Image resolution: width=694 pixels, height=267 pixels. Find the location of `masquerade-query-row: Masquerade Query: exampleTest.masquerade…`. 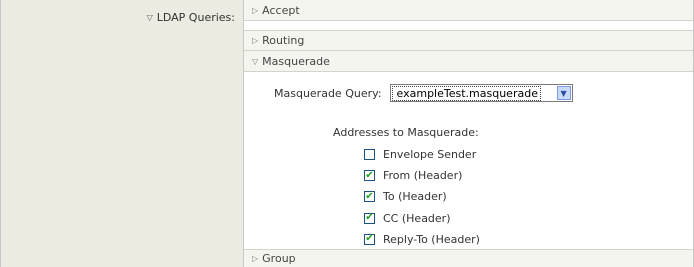

masquerade-query-row: Masquerade Query: exampleTest.masquerade… is located at coordinates (423, 93).